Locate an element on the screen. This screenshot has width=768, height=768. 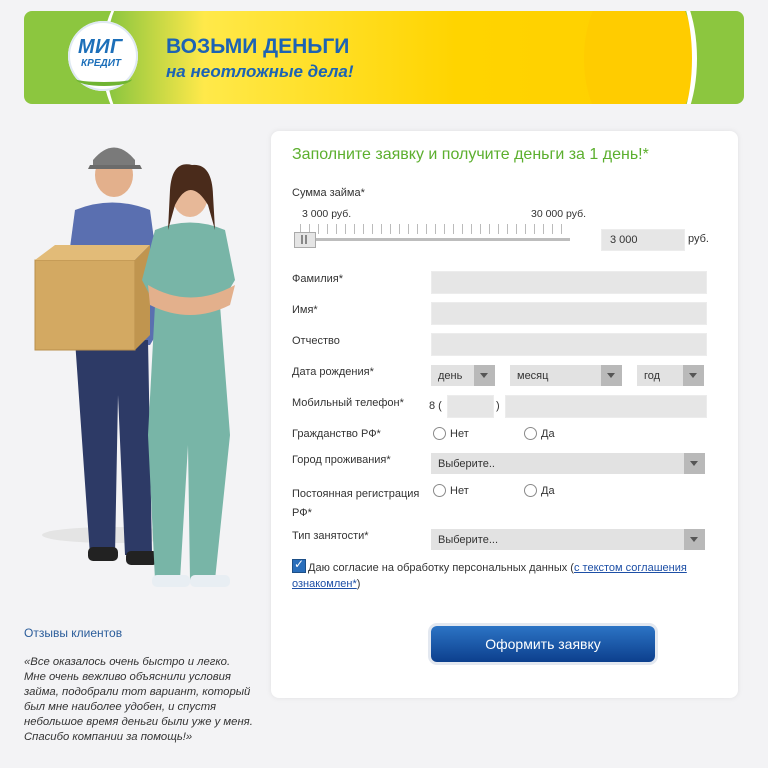
patronymic-label: Отчество is located at coordinates (316, 341).